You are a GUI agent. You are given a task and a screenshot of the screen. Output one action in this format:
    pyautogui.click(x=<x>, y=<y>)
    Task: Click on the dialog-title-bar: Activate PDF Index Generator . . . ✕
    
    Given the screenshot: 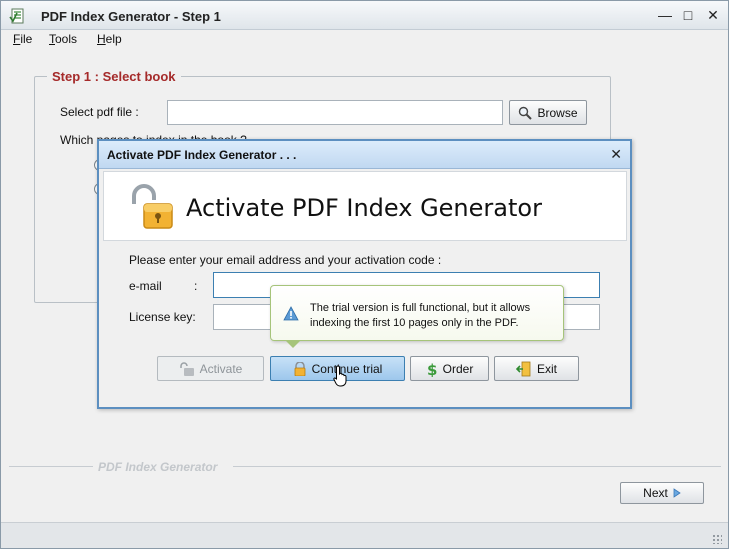 What is the action you would take?
    pyautogui.click(x=364, y=155)
    